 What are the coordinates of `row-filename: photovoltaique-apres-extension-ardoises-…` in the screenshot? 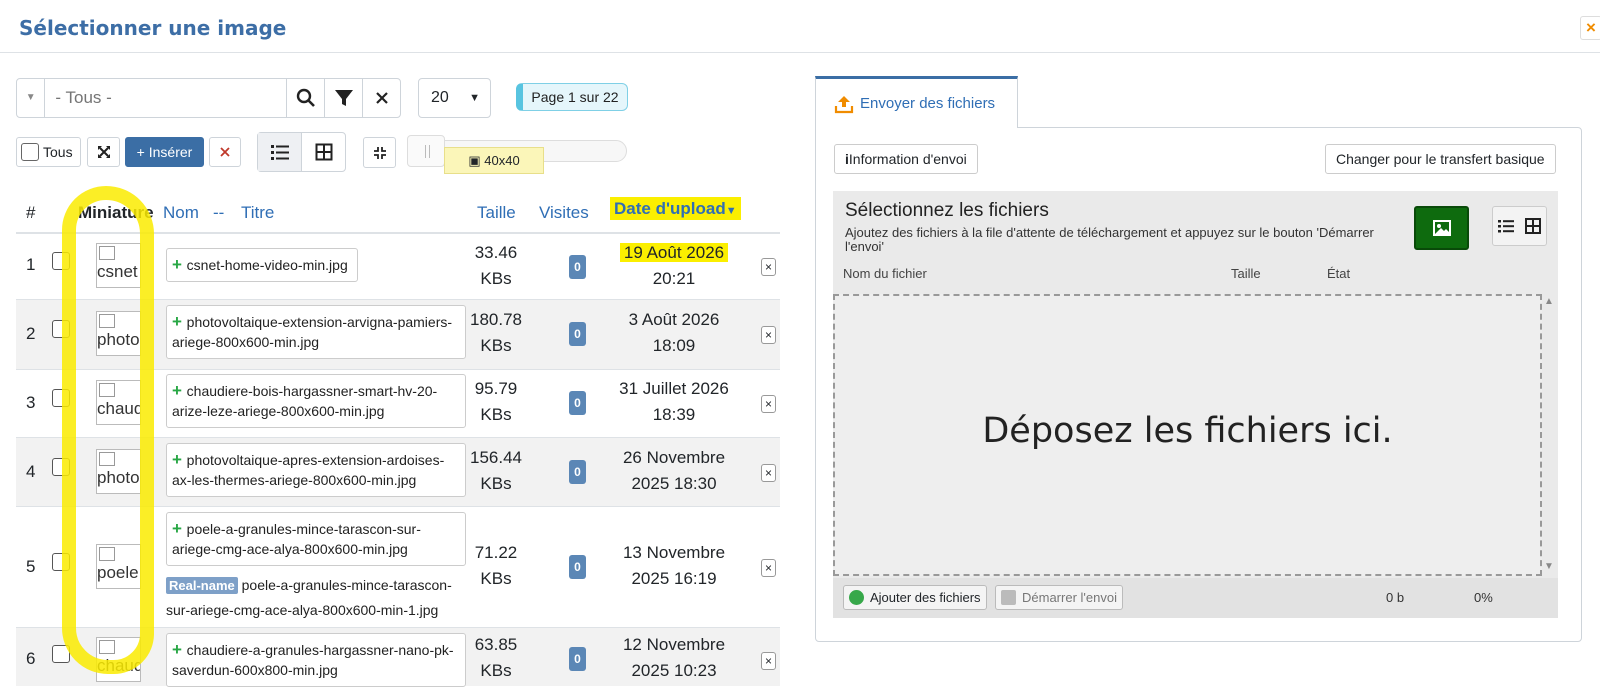 It's located at (308, 470).